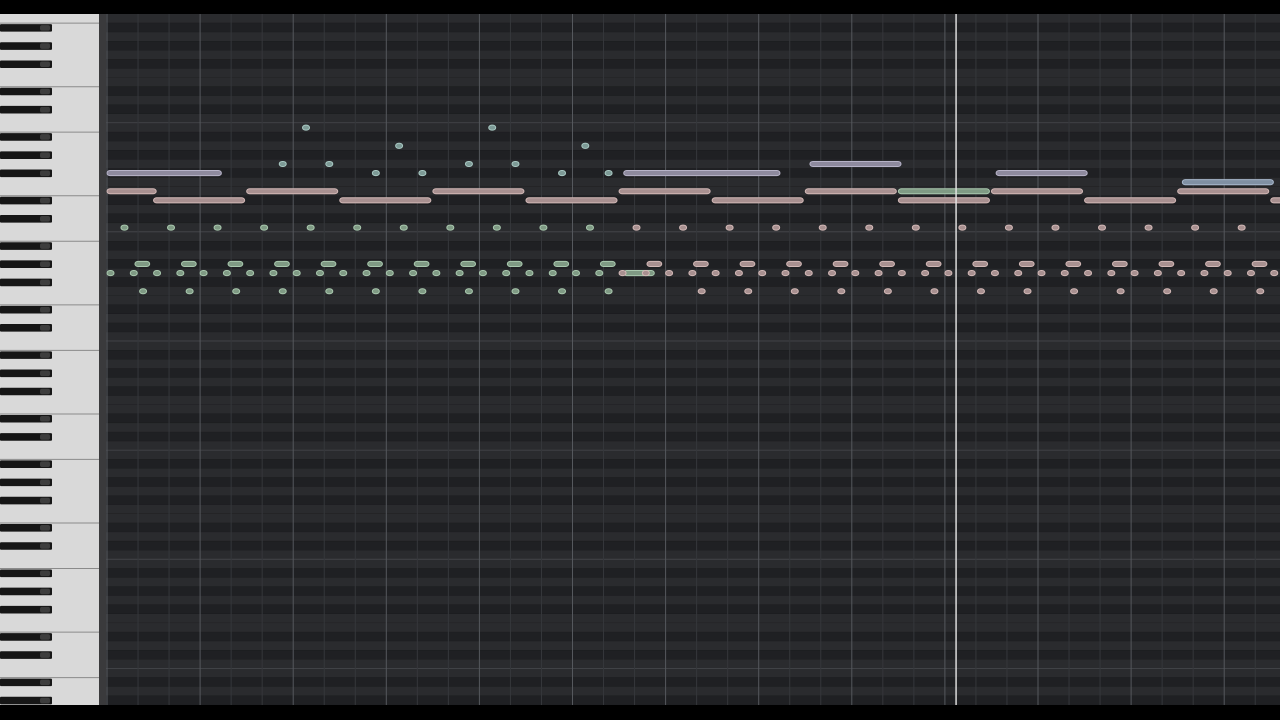 The image size is (1280, 720). I want to click on keyboard-divider, so click(102, 359).